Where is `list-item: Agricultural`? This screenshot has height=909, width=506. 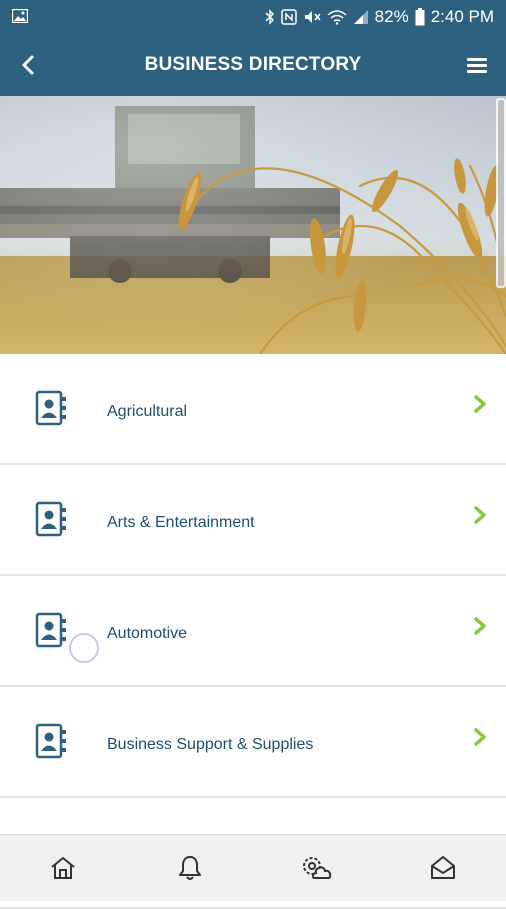
list-item: Agricultural is located at coordinates (253, 409).